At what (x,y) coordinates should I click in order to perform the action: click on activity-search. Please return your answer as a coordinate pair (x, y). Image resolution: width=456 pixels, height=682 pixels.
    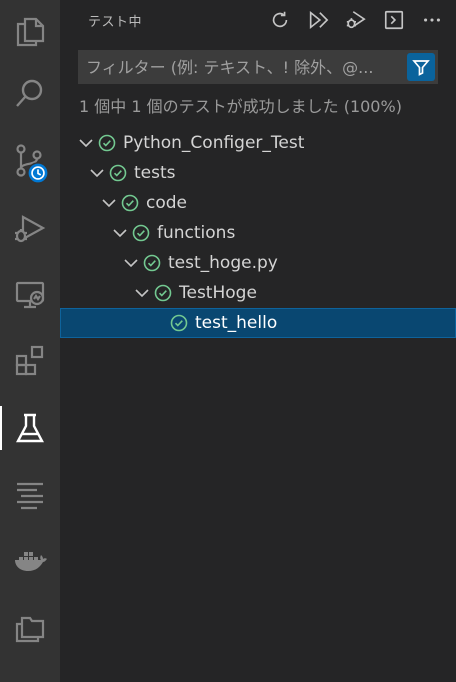
    Looking at the image, I should click on (30, 94).